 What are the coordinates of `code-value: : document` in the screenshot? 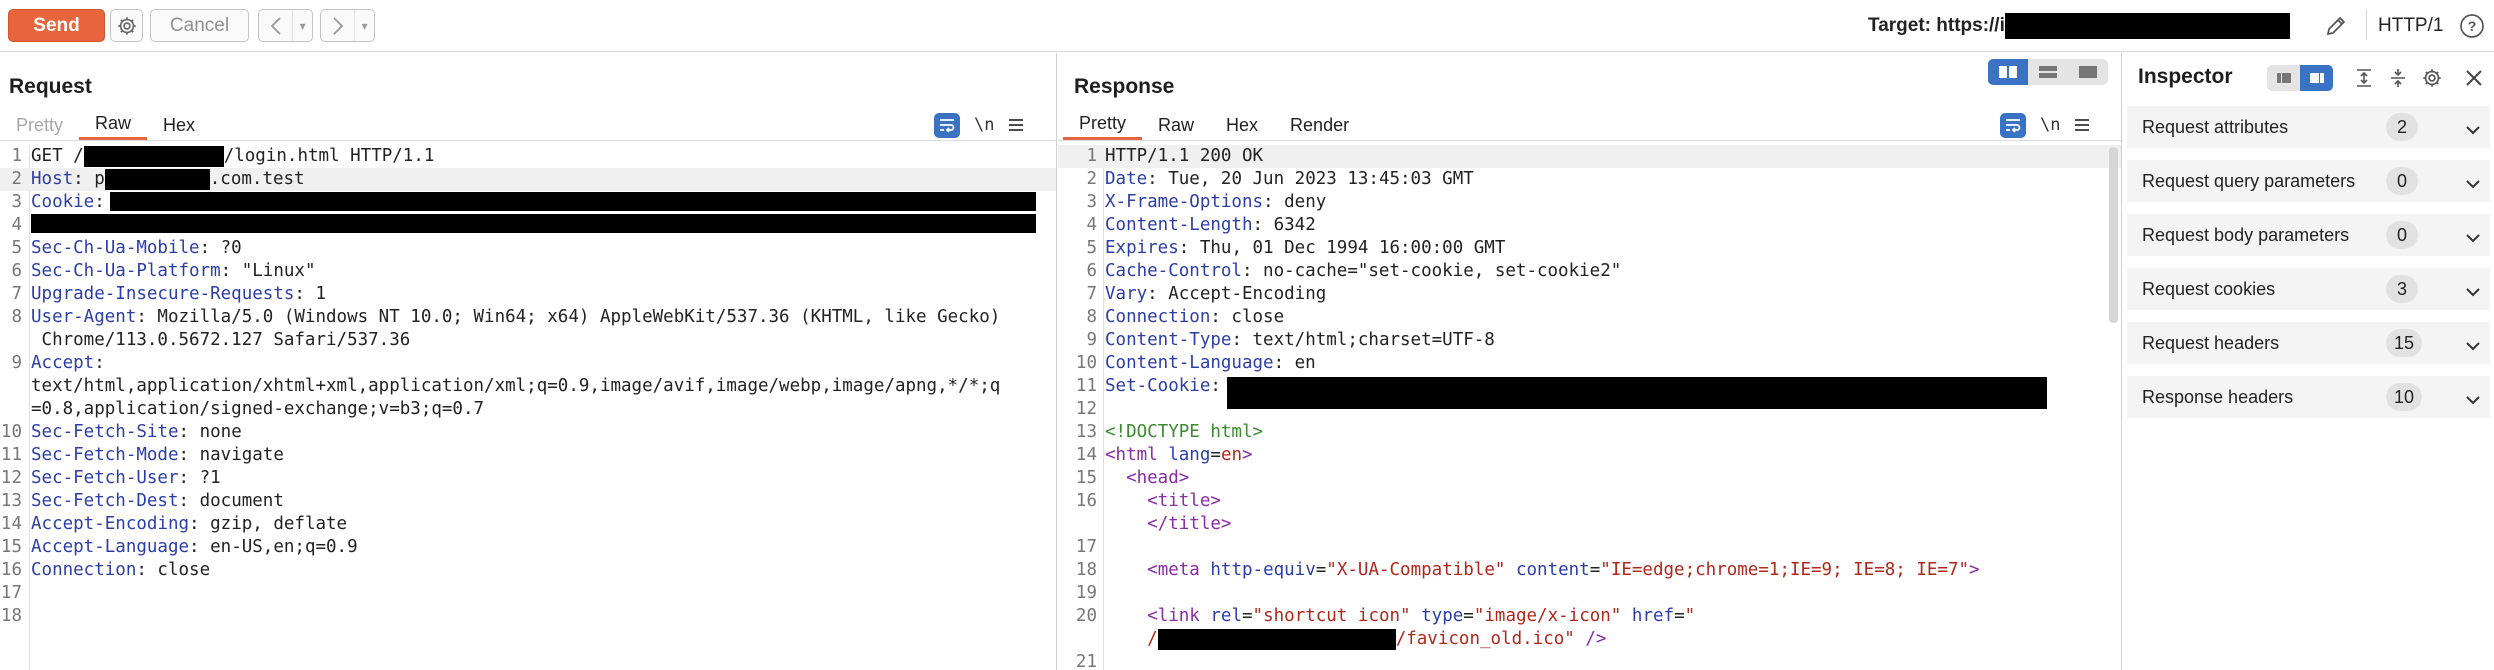 It's located at (231, 501).